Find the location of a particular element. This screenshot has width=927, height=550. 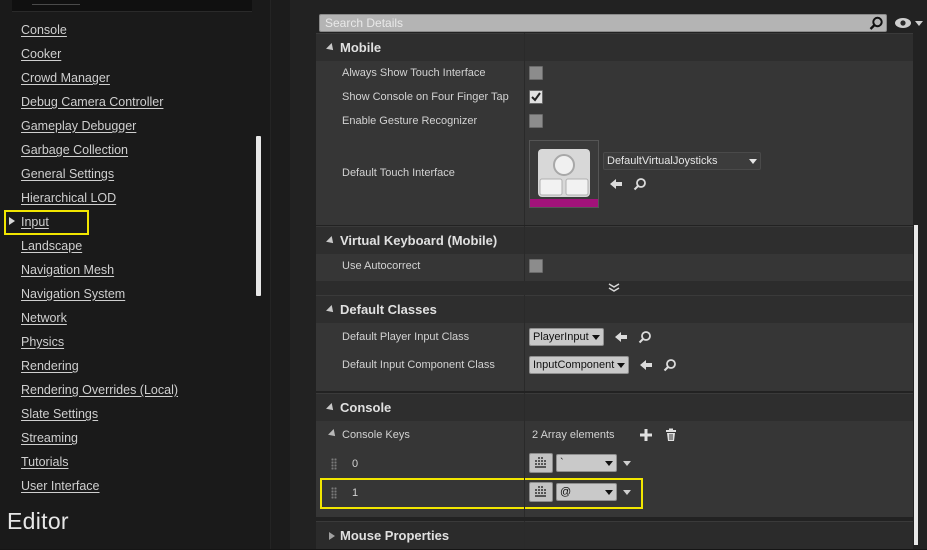

panel-splitter is located at coordinates (280, 274).